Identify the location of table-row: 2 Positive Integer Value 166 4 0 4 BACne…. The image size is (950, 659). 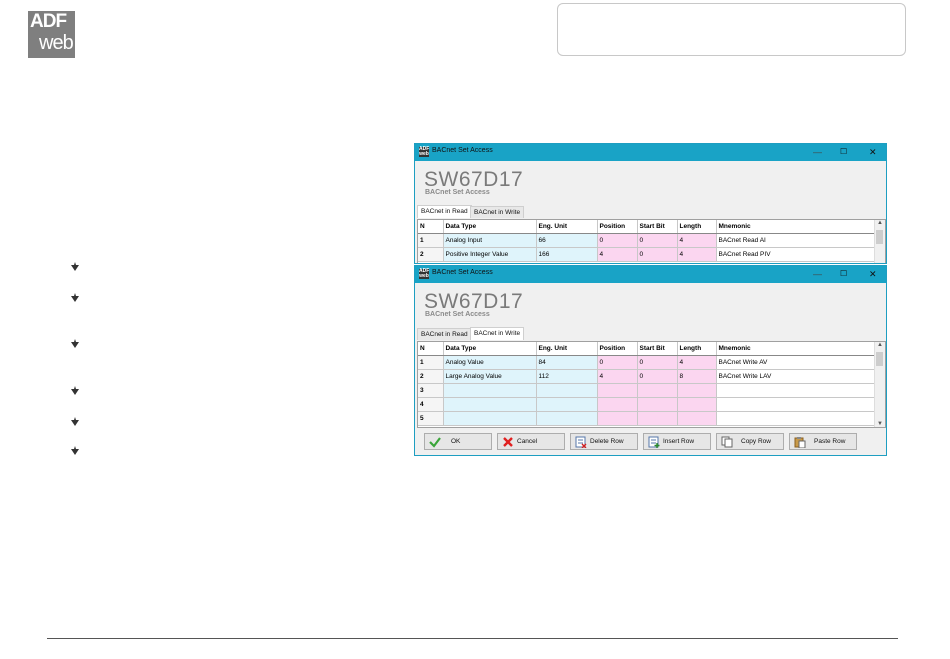
(647, 254).